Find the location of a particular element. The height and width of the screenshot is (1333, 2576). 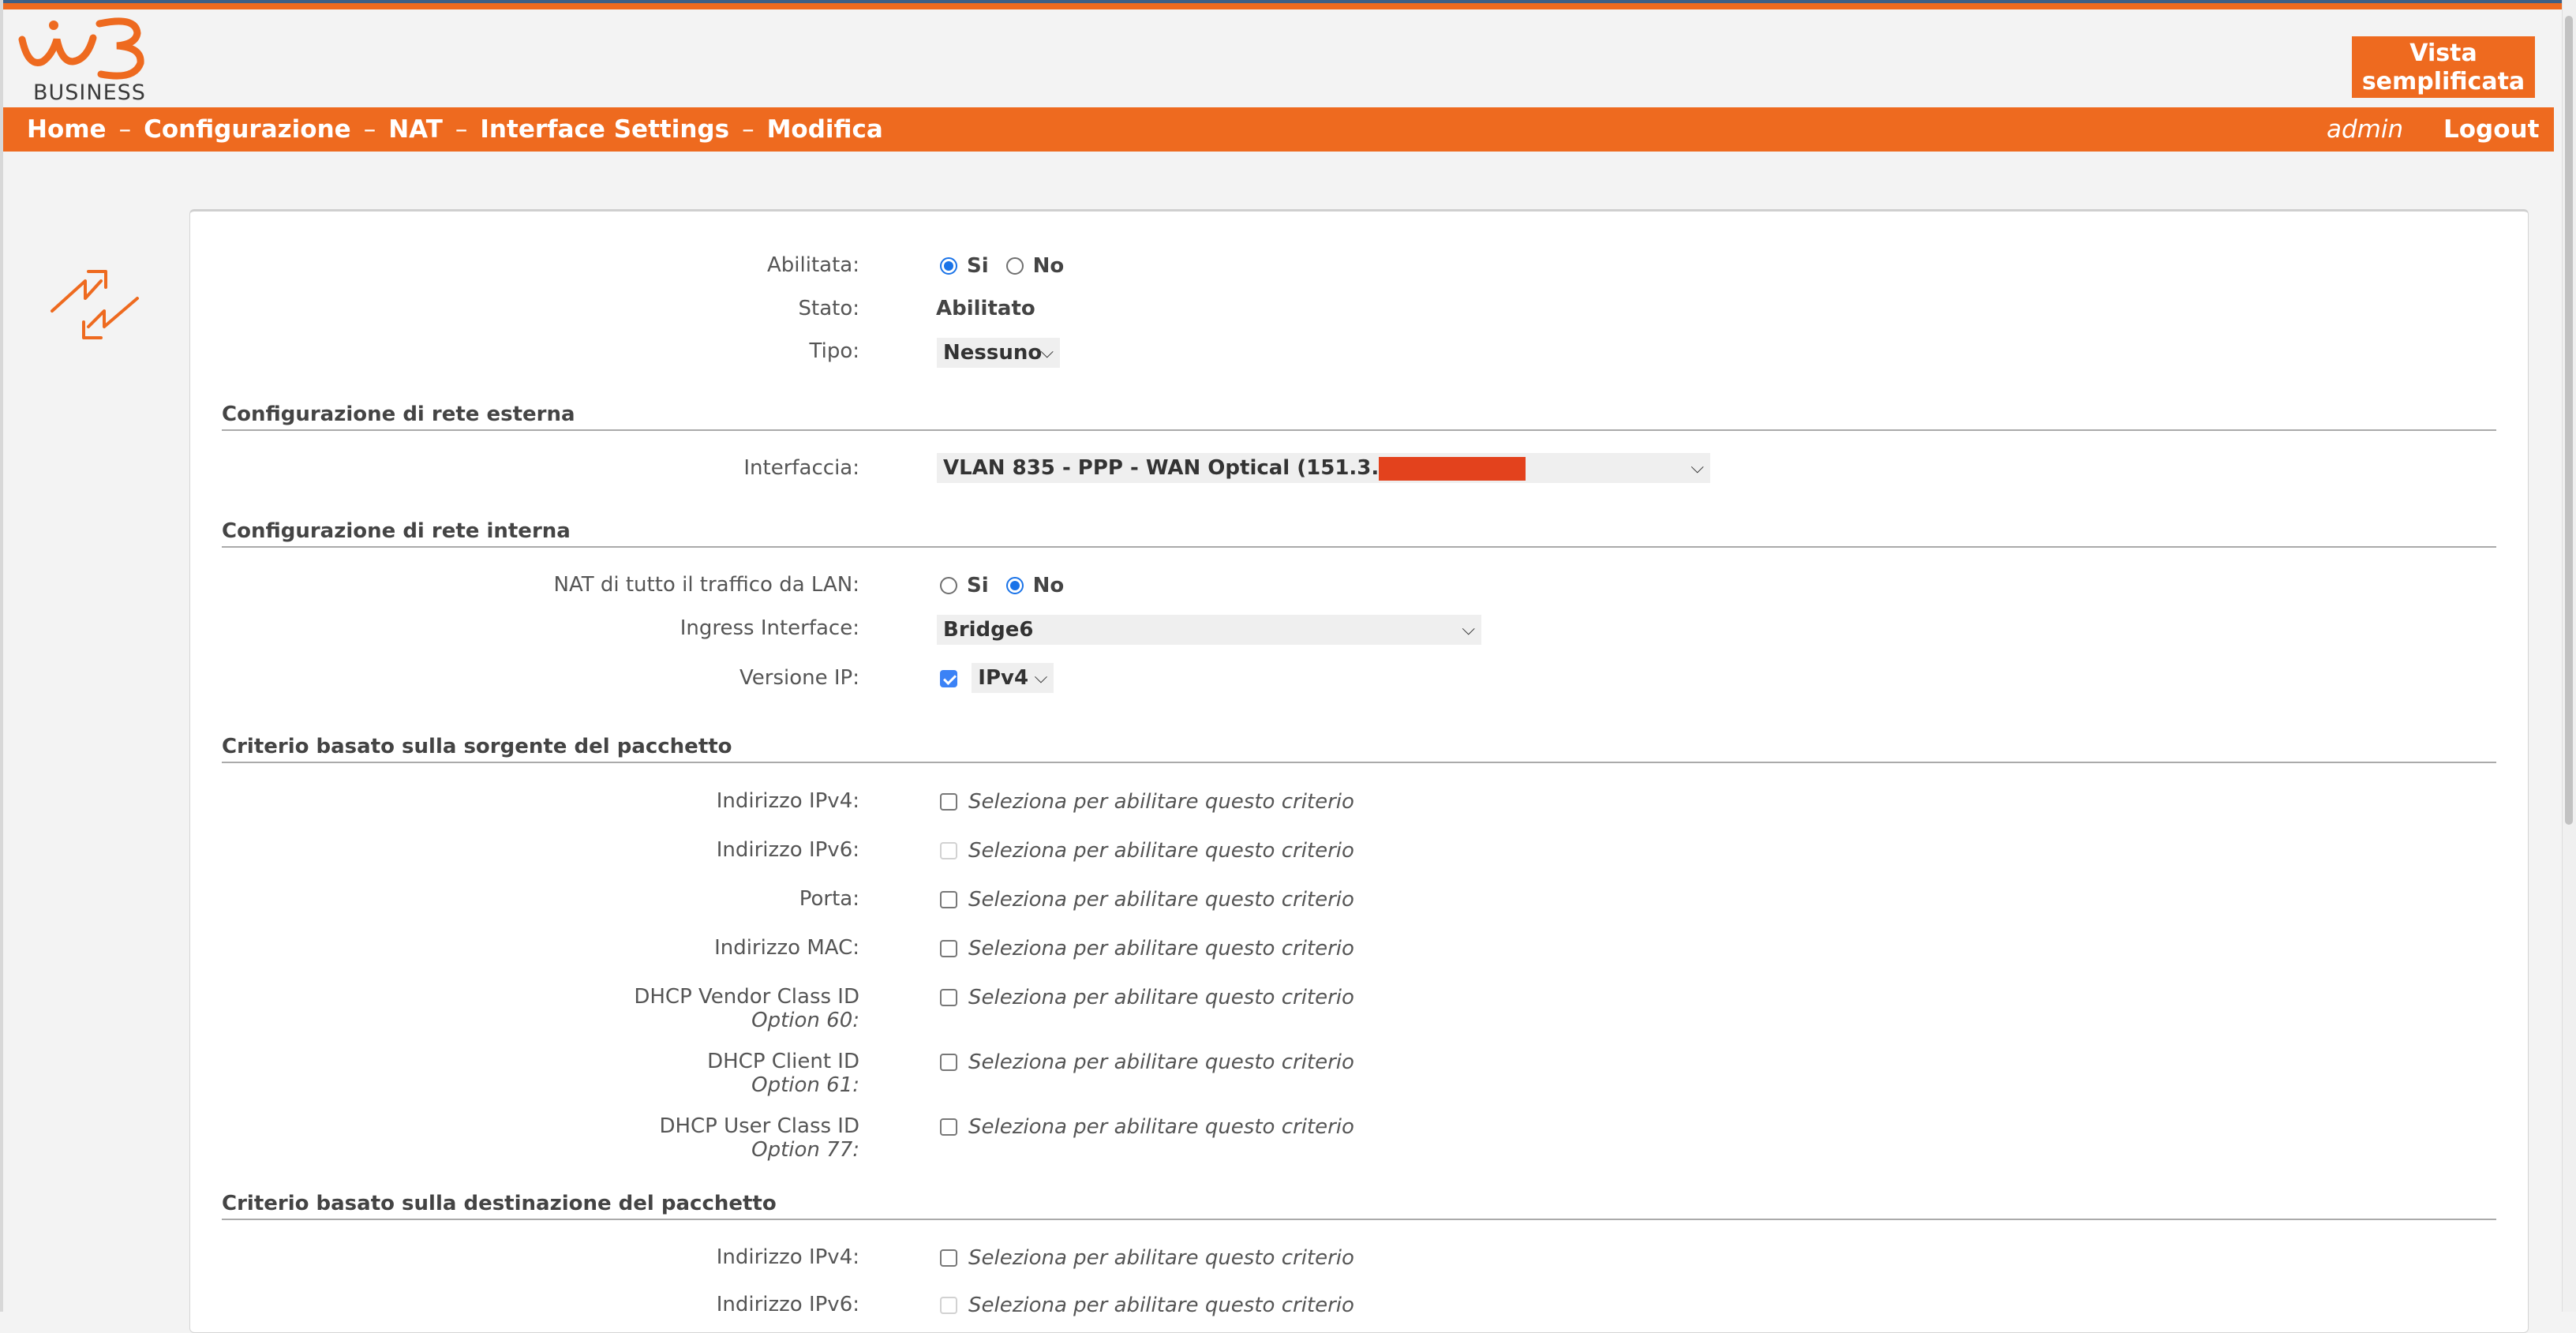

logo-business-text: BUSINESS is located at coordinates (89, 93).